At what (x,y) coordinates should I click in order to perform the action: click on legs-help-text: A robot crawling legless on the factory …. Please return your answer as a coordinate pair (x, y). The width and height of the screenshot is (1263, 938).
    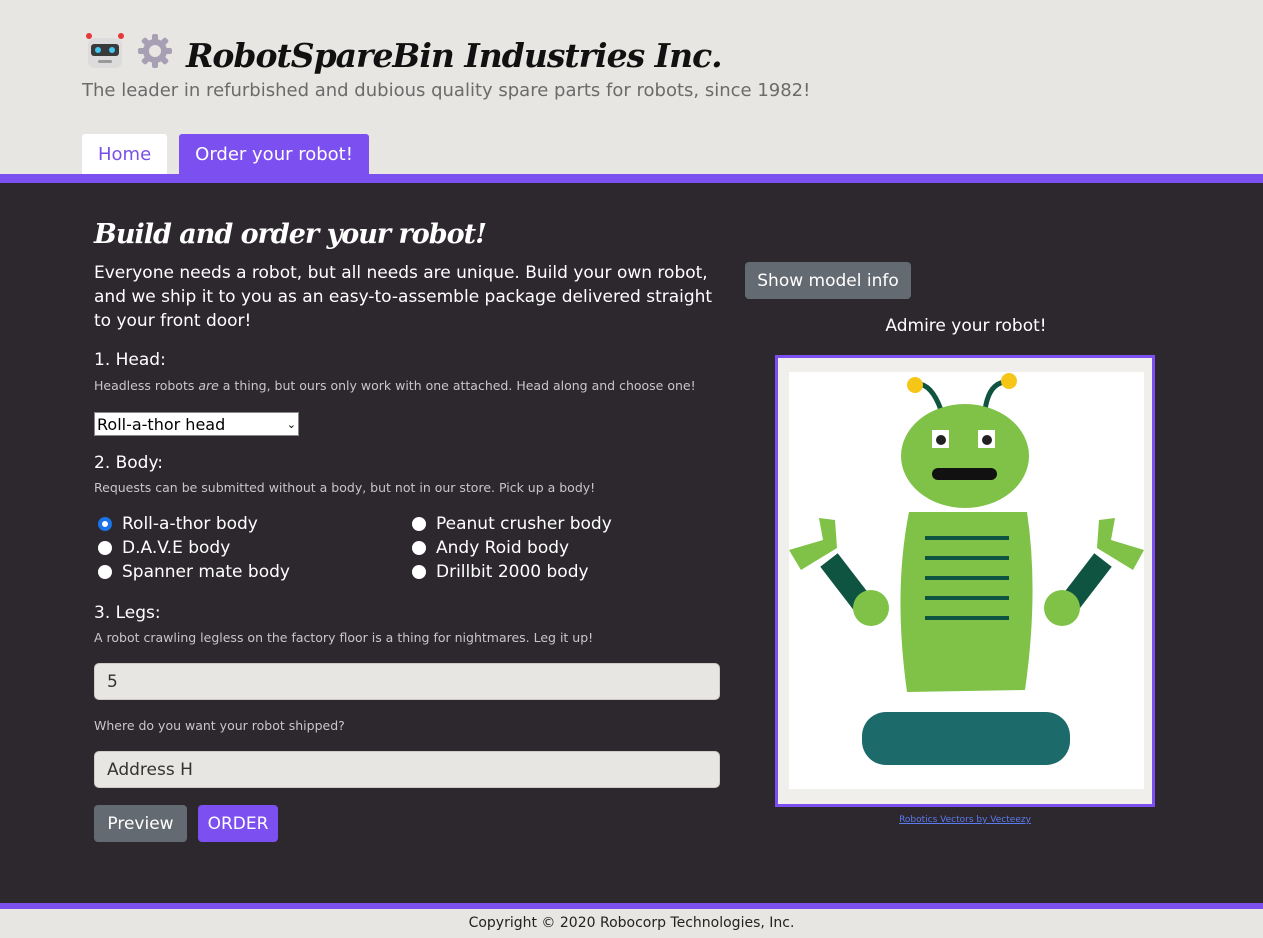
    Looking at the image, I should click on (344, 637).